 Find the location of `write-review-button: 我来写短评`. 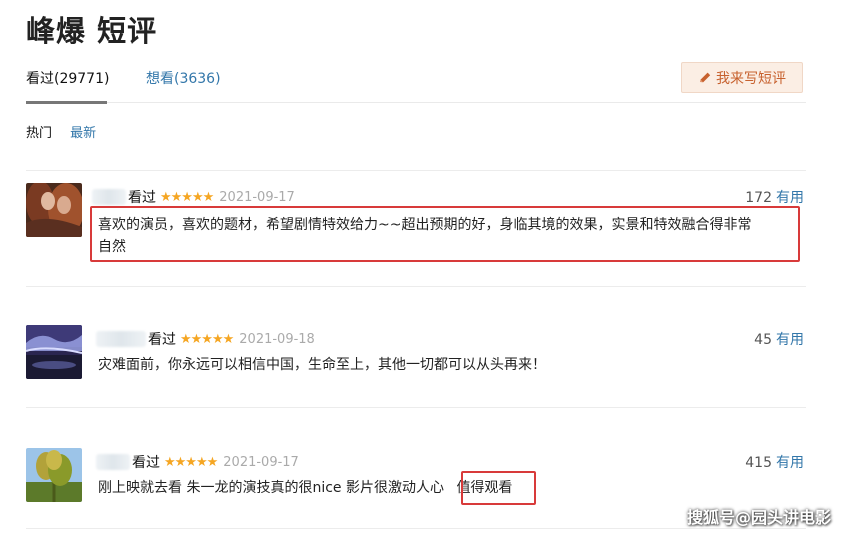

write-review-button: 我来写短评 is located at coordinates (742, 77).